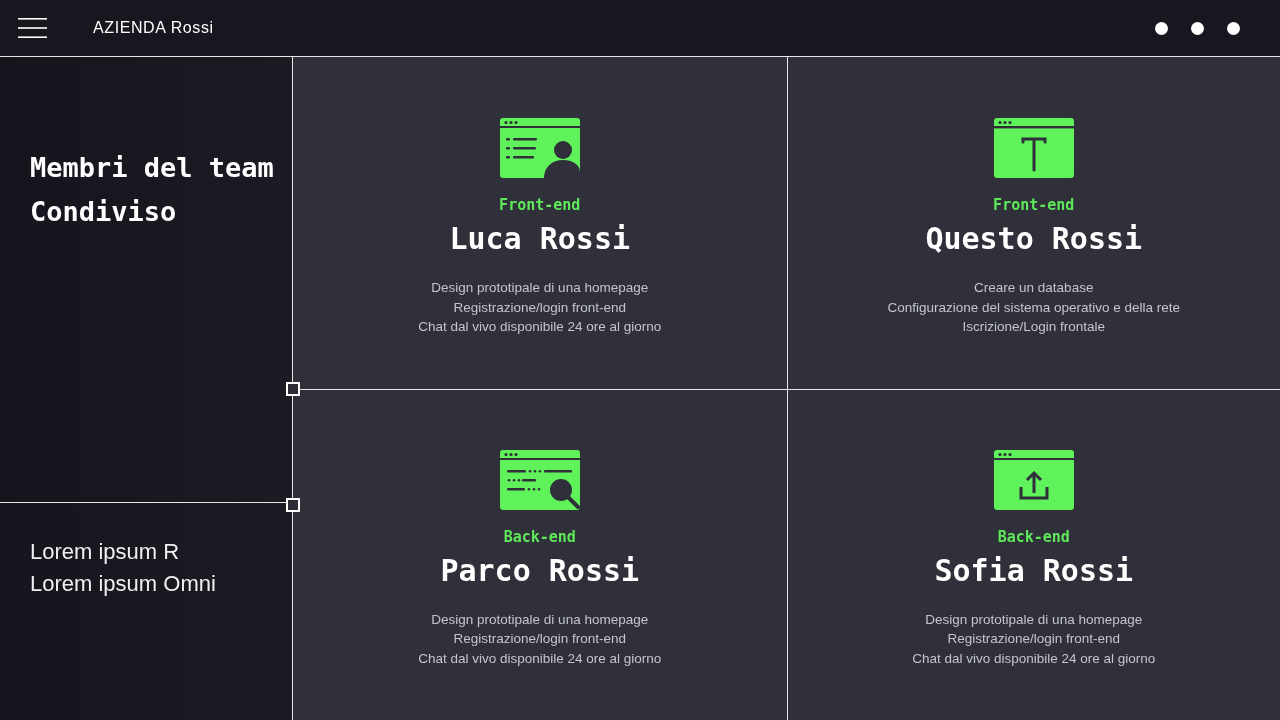  Describe the element at coordinates (152, 190) in the screenshot. I see `section-title: Membri del team Condiviso` at that location.